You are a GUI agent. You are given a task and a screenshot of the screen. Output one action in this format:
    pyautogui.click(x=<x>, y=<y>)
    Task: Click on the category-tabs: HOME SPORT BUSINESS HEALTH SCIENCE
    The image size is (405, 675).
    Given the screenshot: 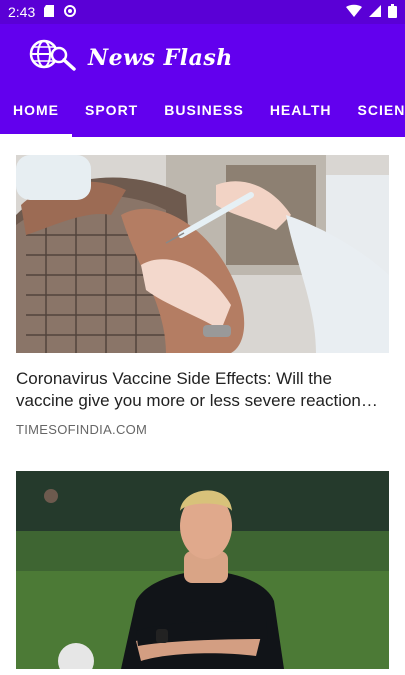 What is the action you would take?
    pyautogui.click(x=202, y=110)
    